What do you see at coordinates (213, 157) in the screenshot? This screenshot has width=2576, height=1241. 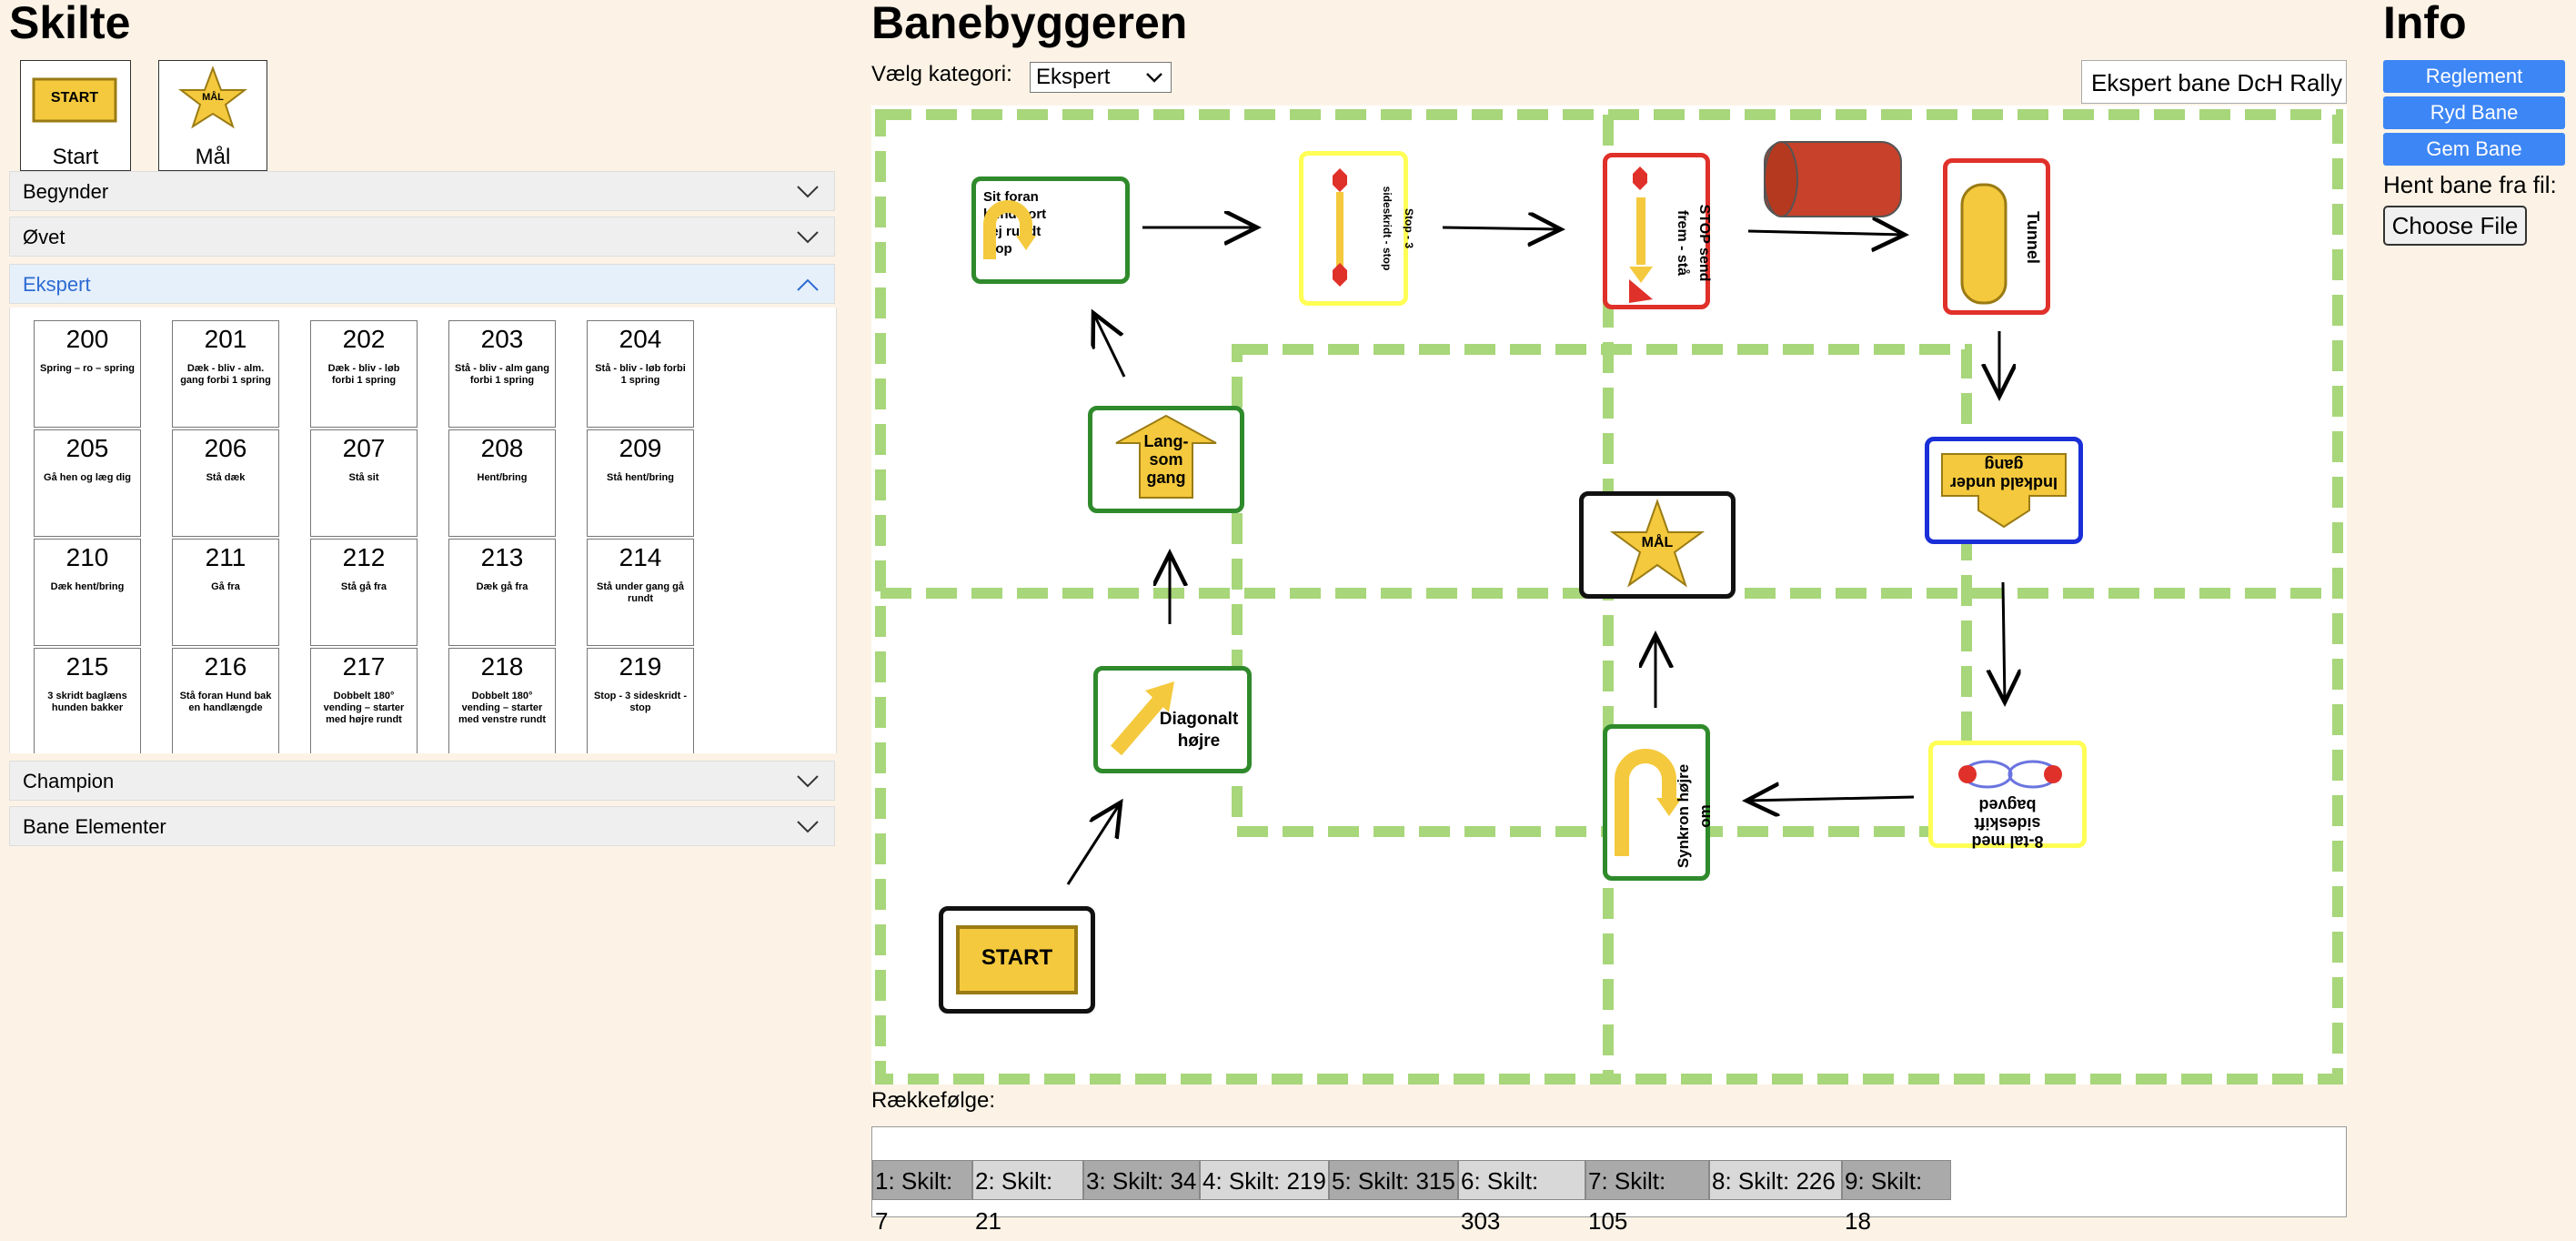 I see `palette-goal-label: Mål` at bounding box center [213, 157].